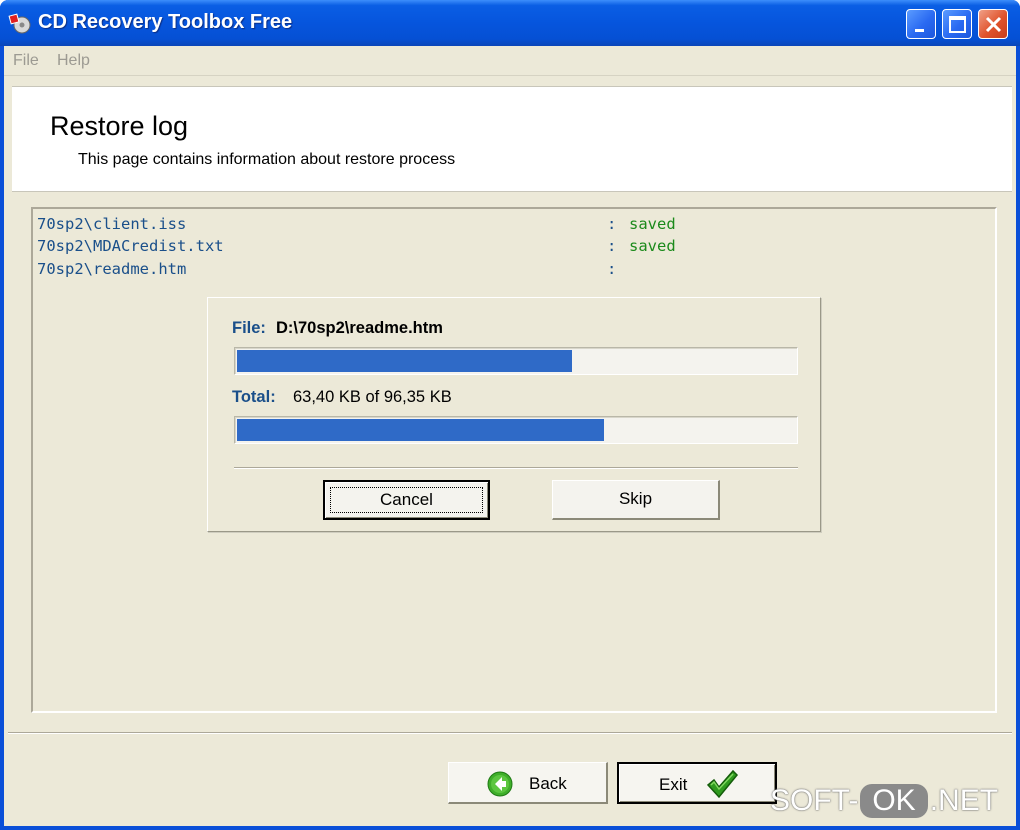 The height and width of the screenshot is (830, 1020). I want to click on cancel-button: Cancel, so click(406, 500).